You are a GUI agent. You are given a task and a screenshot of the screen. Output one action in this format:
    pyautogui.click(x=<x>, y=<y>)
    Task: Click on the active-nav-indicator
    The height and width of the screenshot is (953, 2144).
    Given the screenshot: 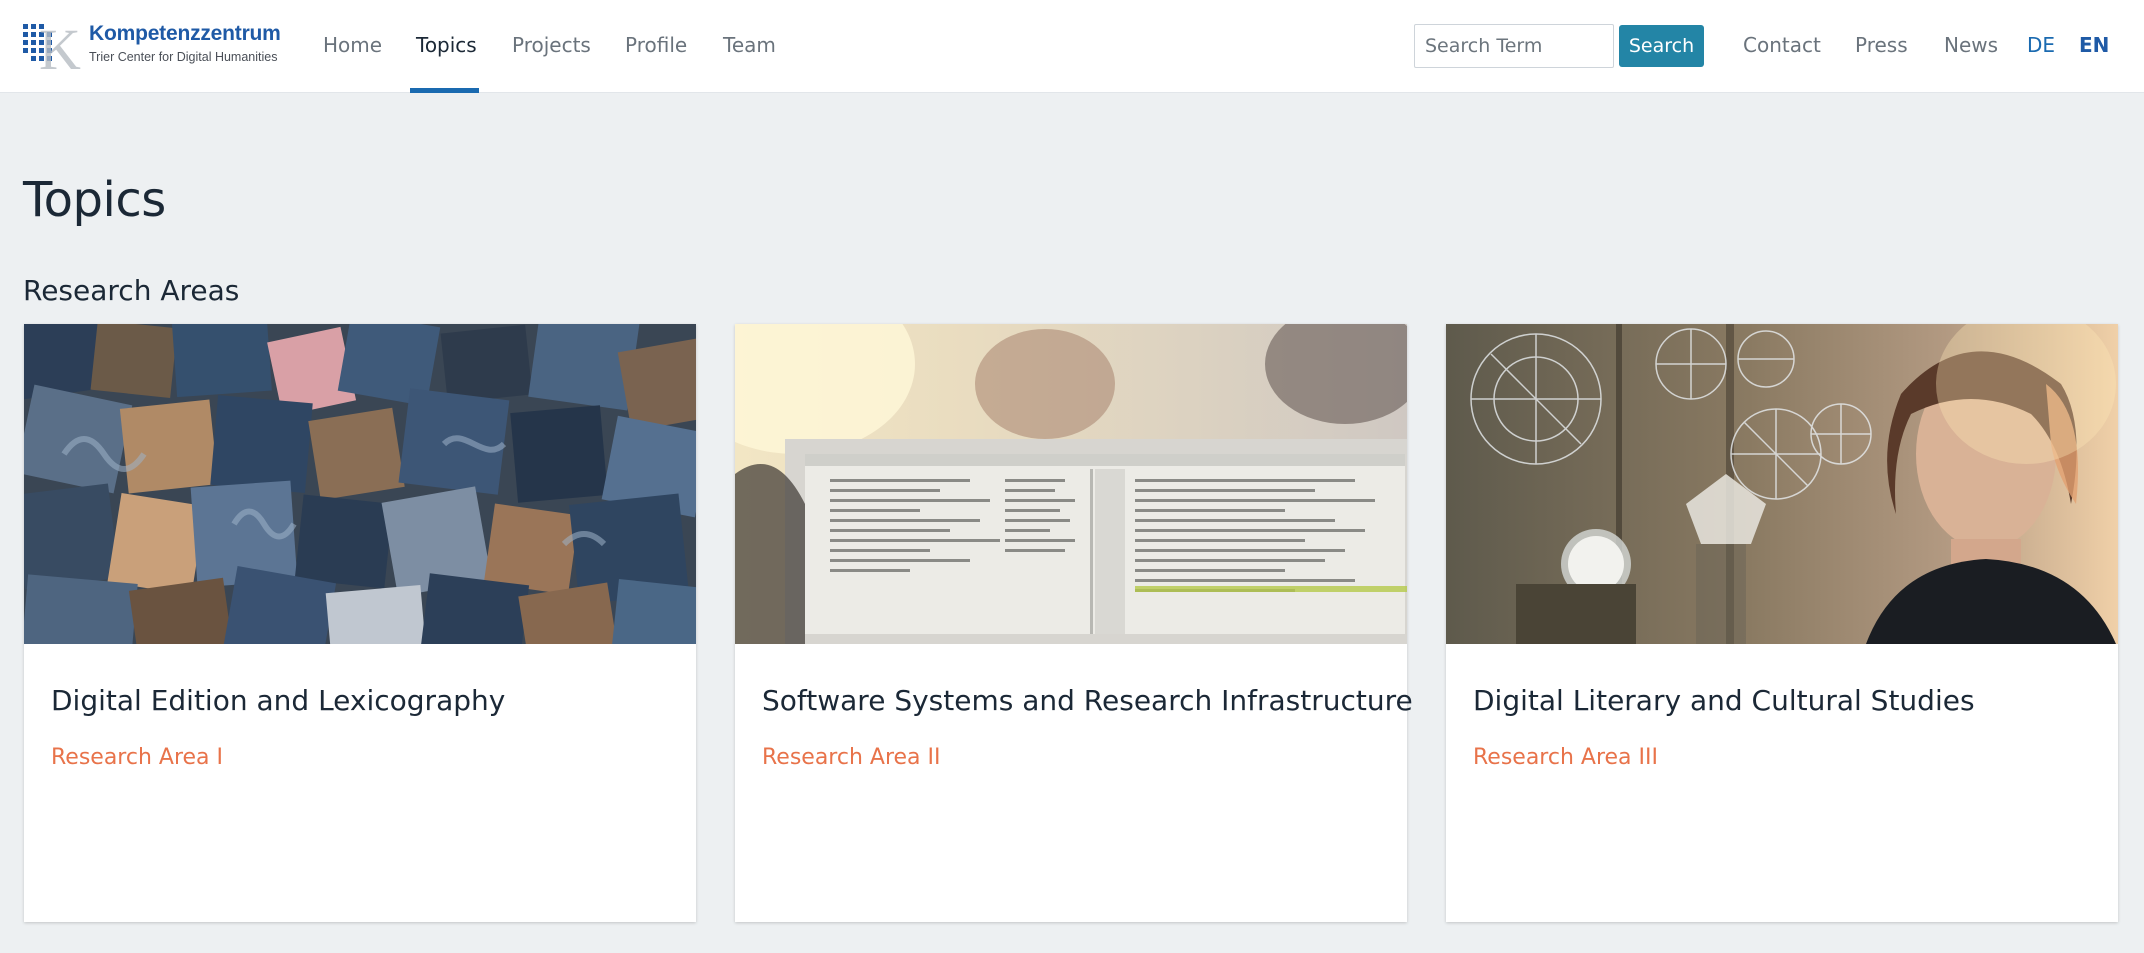 What is the action you would take?
    pyautogui.click(x=444, y=90)
    